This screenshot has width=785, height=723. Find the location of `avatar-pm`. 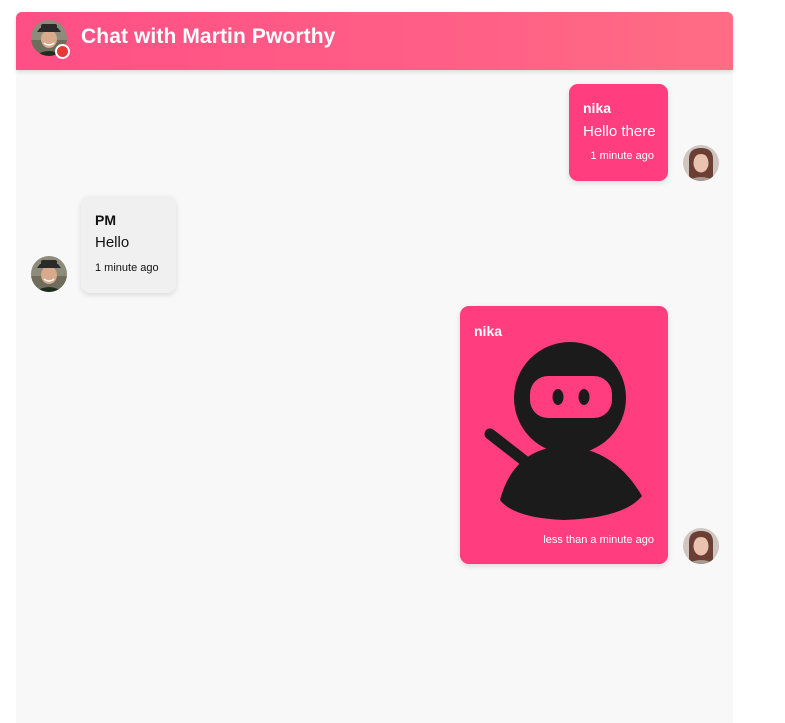

avatar-pm is located at coordinates (49, 274).